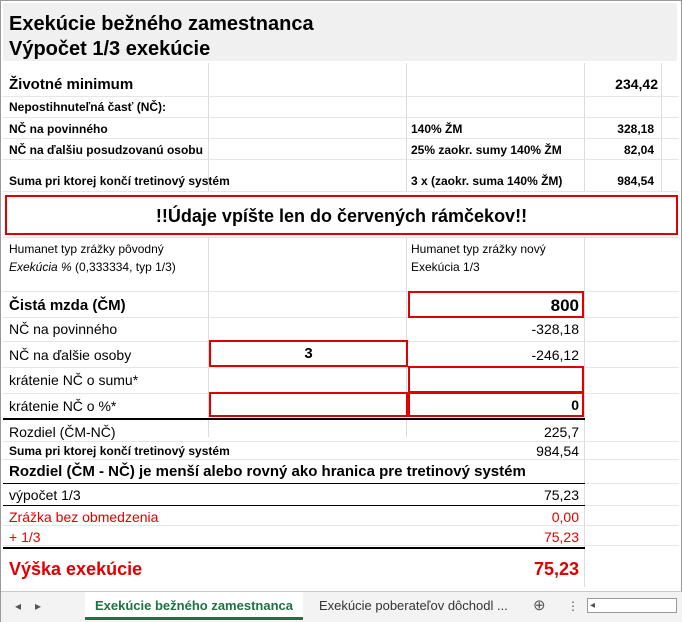 This screenshot has width=682, height=622. What do you see at coordinates (592, 605) in the screenshot?
I see `scroll-left-arrow-icon: ◂` at bounding box center [592, 605].